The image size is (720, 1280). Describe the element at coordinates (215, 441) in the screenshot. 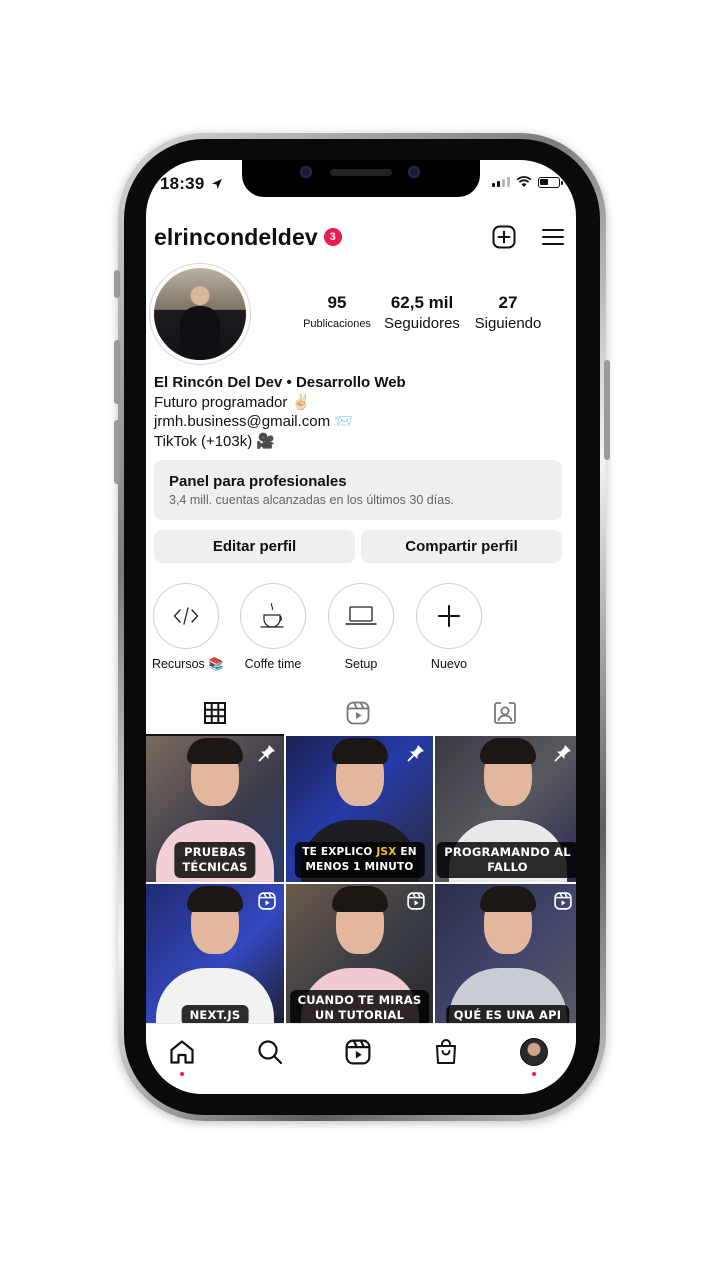

I see `bio-line: TikTok (+103k) 🎥` at that location.